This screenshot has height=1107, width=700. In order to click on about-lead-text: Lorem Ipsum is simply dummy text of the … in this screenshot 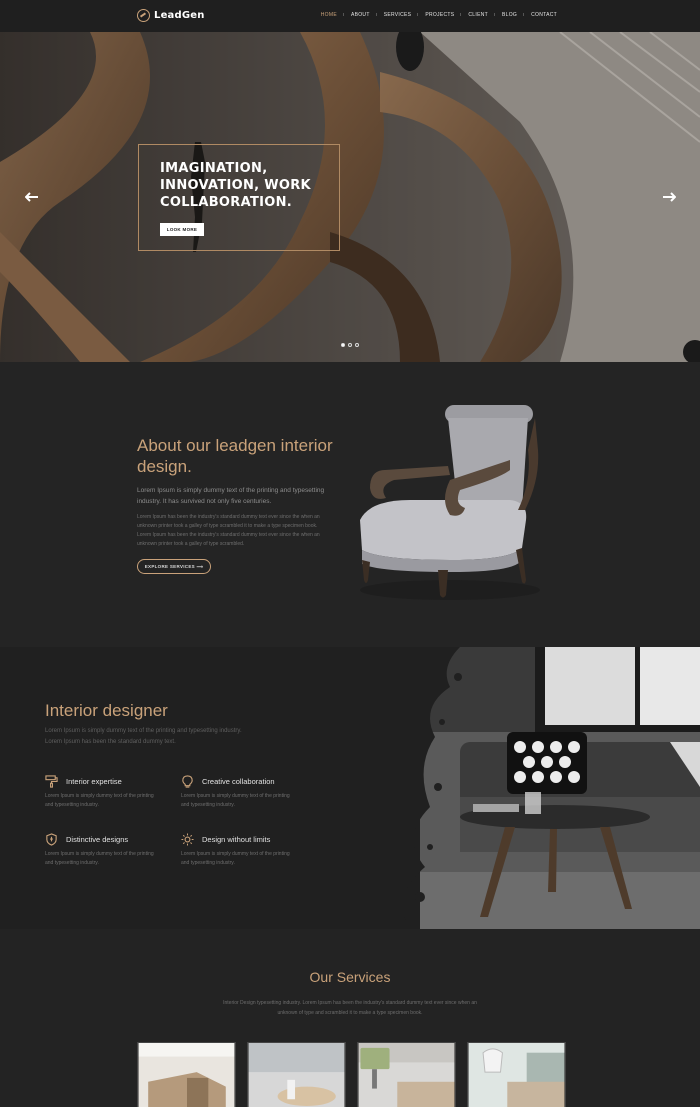, I will do `click(231, 496)`.